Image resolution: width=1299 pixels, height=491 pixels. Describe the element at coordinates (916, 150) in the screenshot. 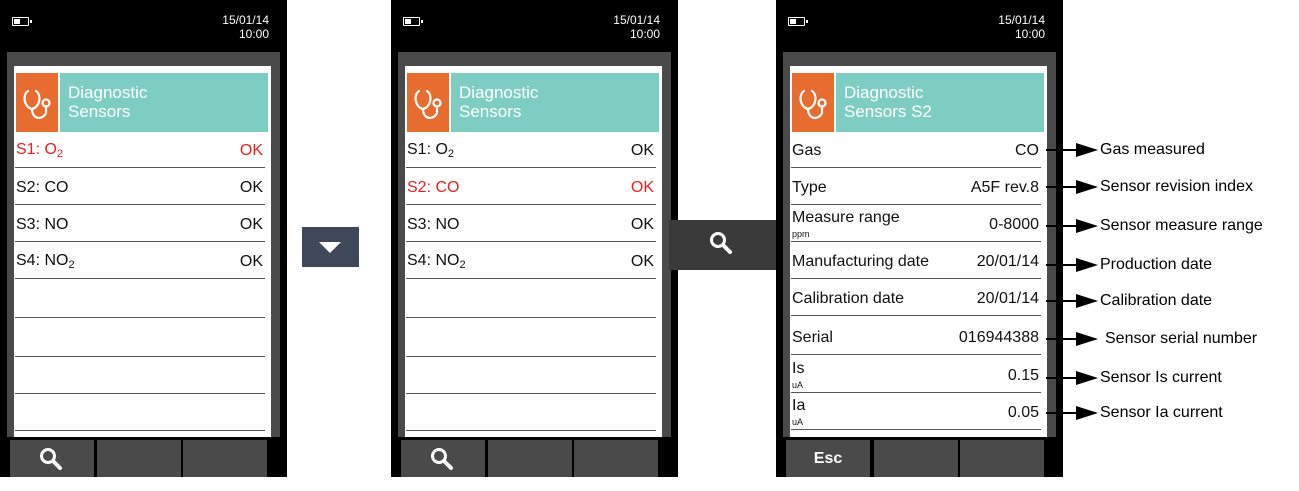

I see `detail-row-gas: Gas CO` at that location.